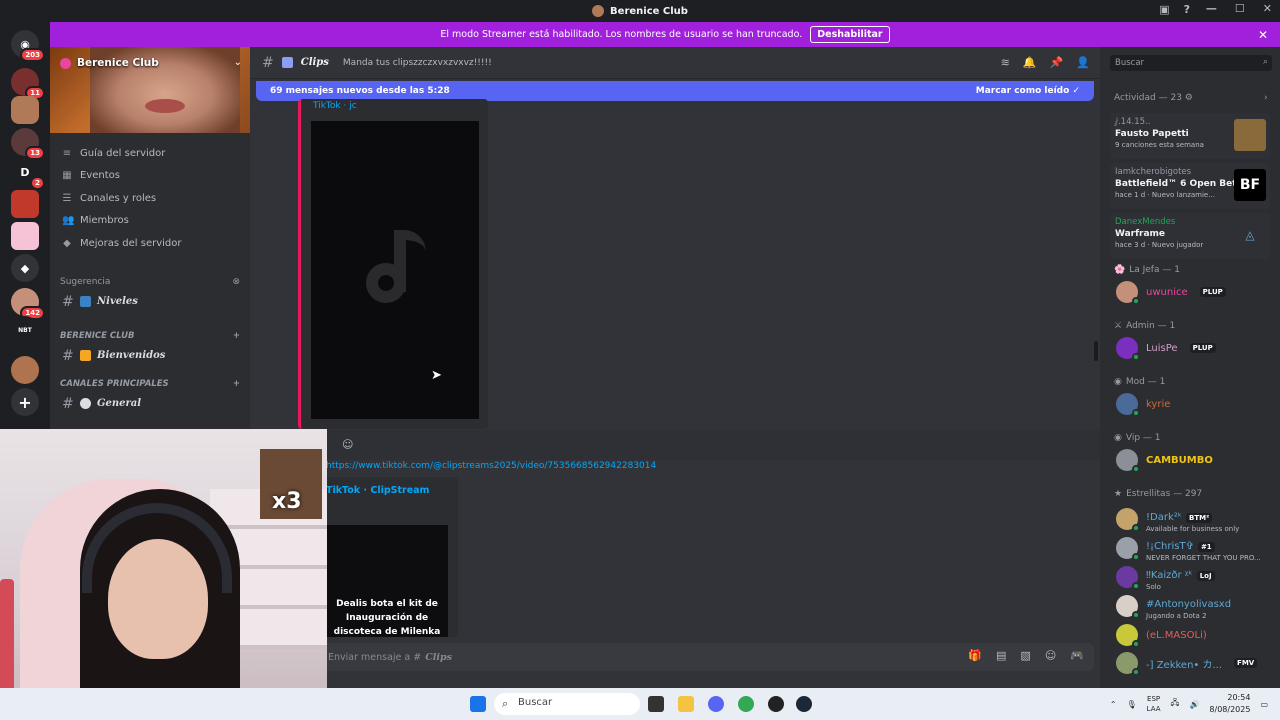 The height and width of the screenshot is (720, 1280). Describe the element at coordinates (68, 301) in the screenshot. I see `hash-icon: #` at that location.